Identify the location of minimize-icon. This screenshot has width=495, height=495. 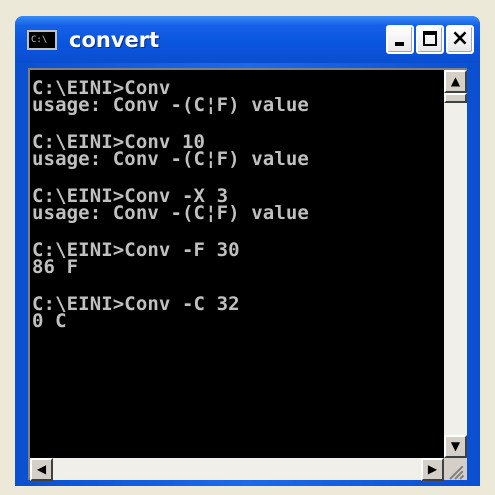
(399, 44).